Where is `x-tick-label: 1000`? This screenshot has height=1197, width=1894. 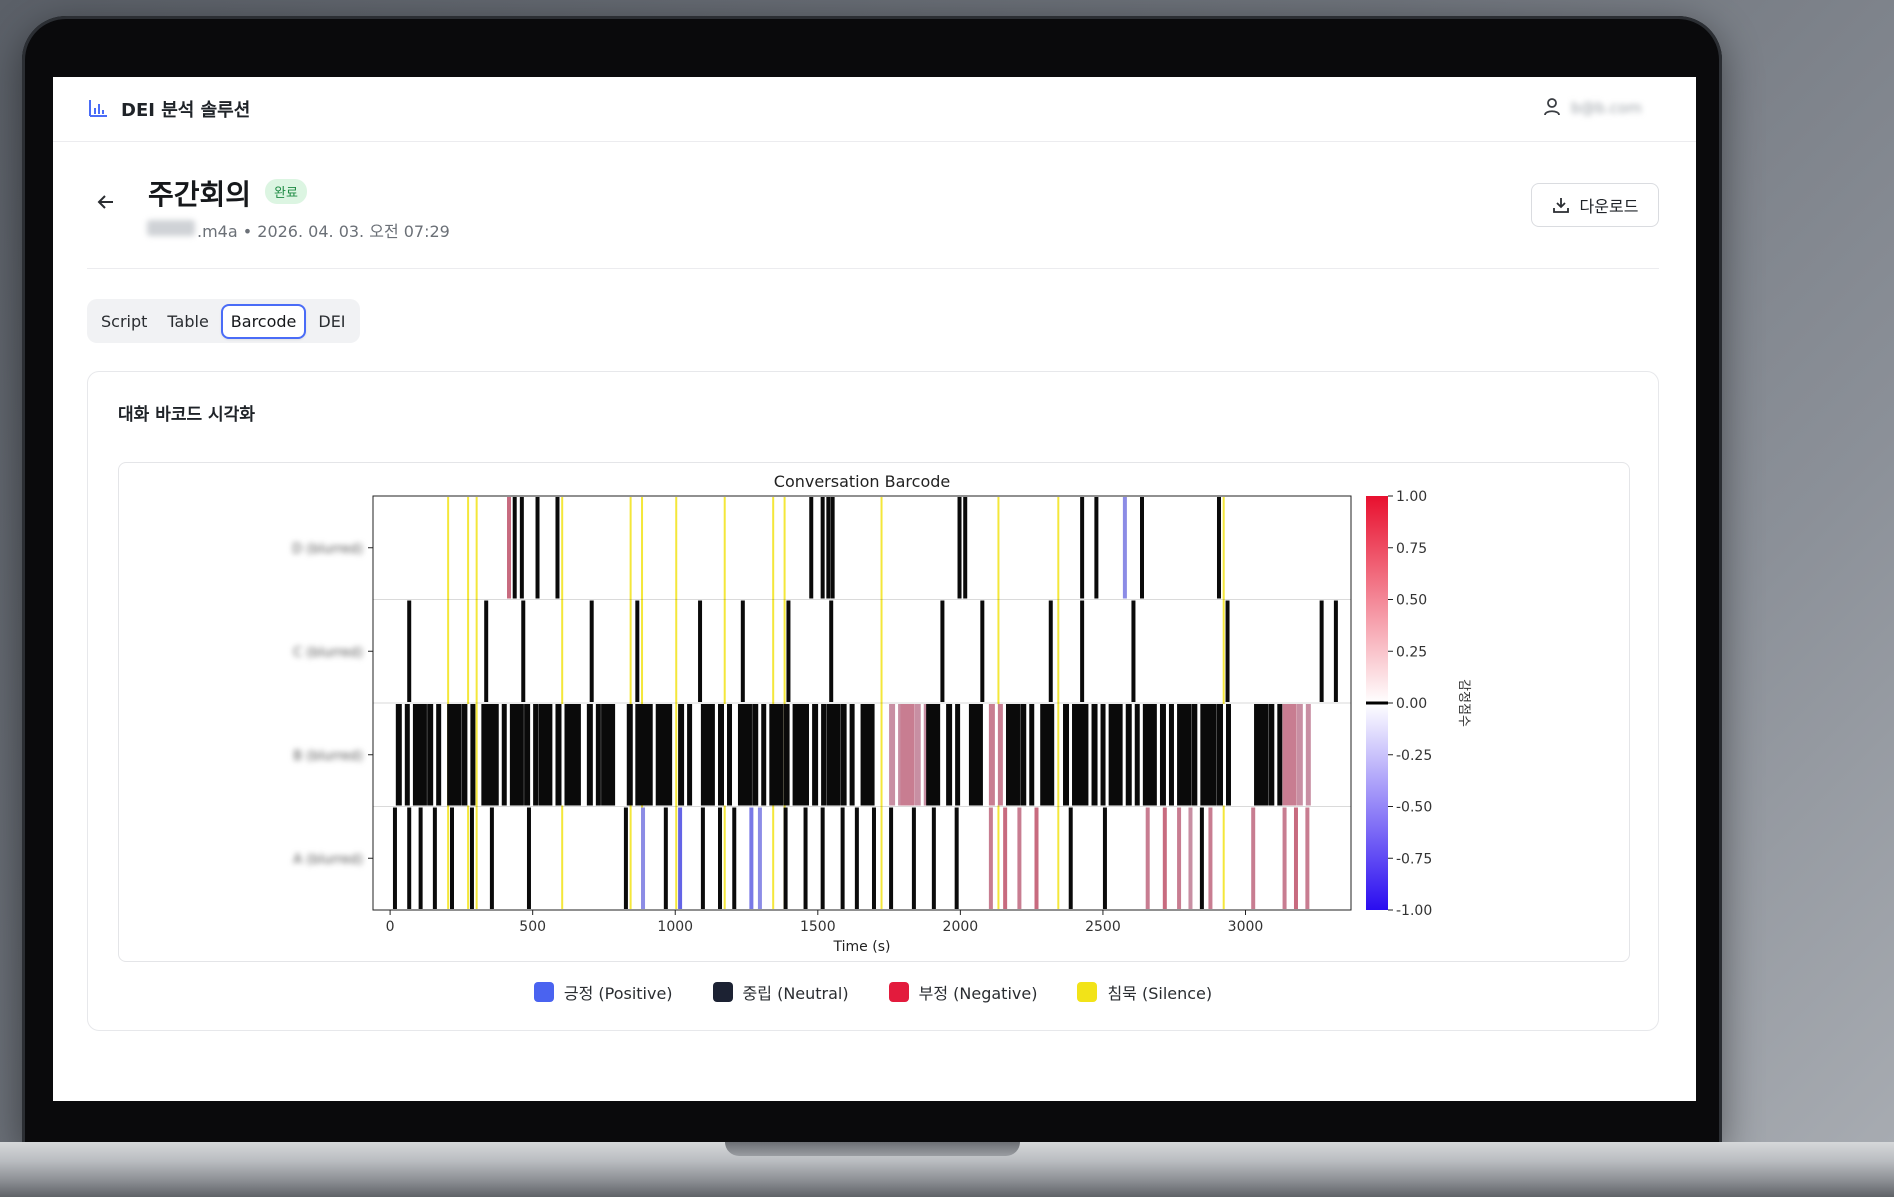 x-tick-label: 1000 is located at coordinates (675, 927).